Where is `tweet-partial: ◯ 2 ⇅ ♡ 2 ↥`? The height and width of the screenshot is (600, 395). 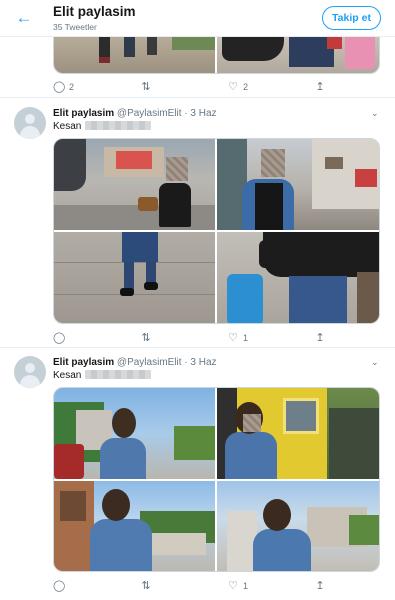 tweet-partial: ◯ 2 ⇅ ♡ 2 ↥ is located at coordinates (197, 67).